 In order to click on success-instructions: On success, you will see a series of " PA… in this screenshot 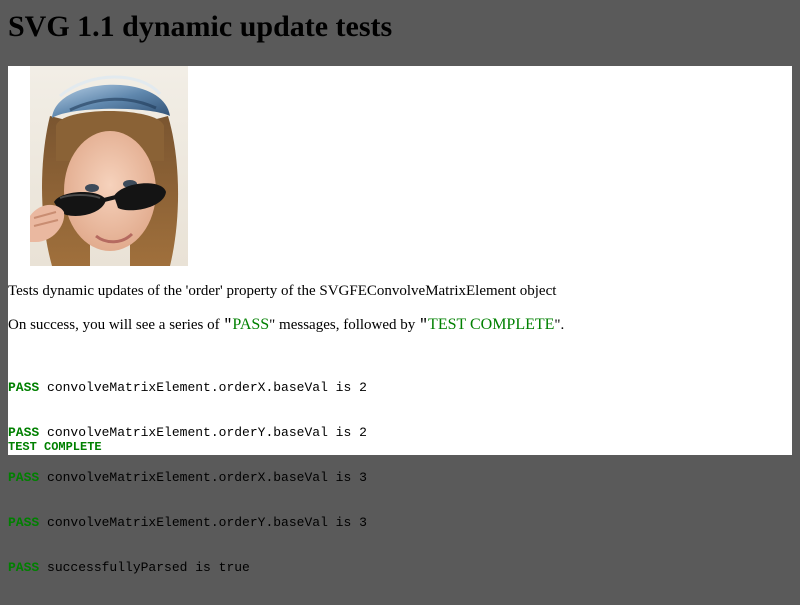, I will do `click(286, 325)`.